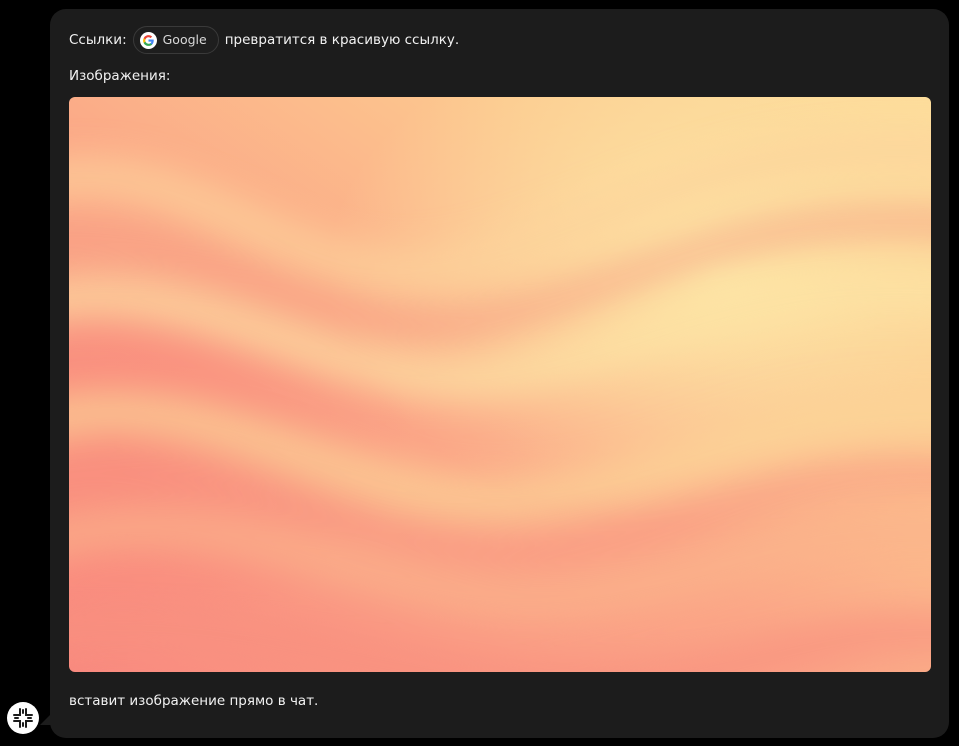  Describe the element at coordinates (46, 719) in the screenshot. I see `bubble-tail` at that location.